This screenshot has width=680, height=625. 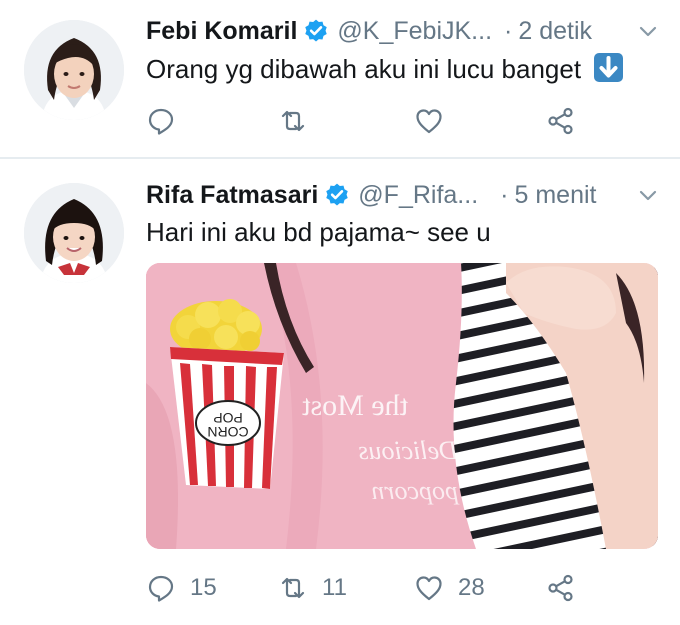 I want to click on tweet-text-content: Hari ini aku bd pajama~ see u, so click(x=318, y=232).